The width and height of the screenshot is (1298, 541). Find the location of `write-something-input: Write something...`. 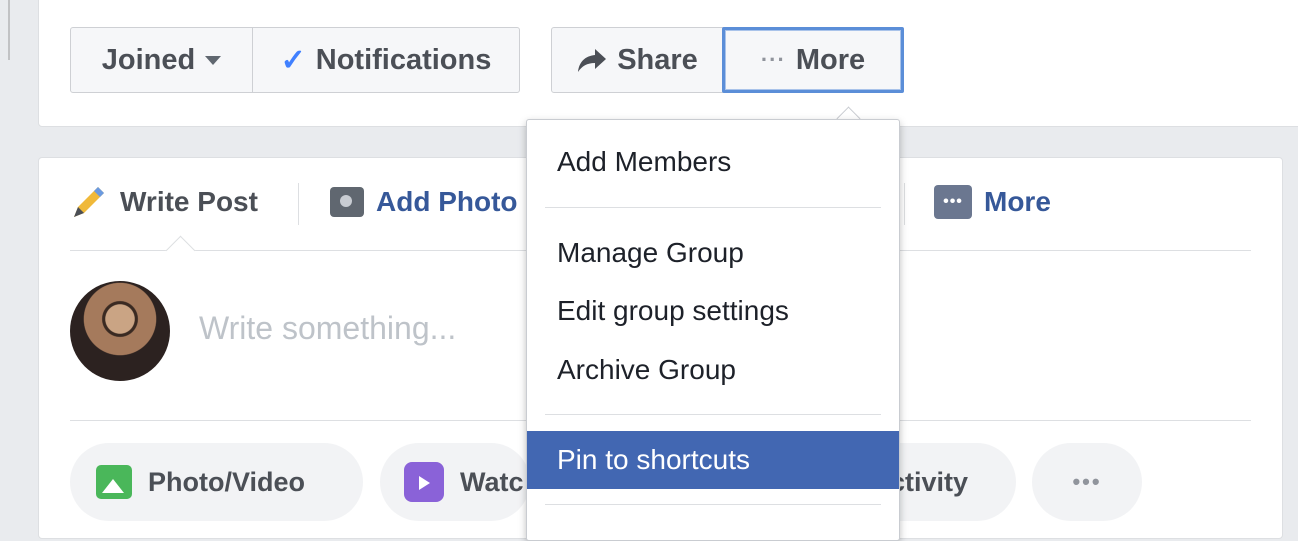

write-something-input: Write something... is located at coordinates (327, 328).